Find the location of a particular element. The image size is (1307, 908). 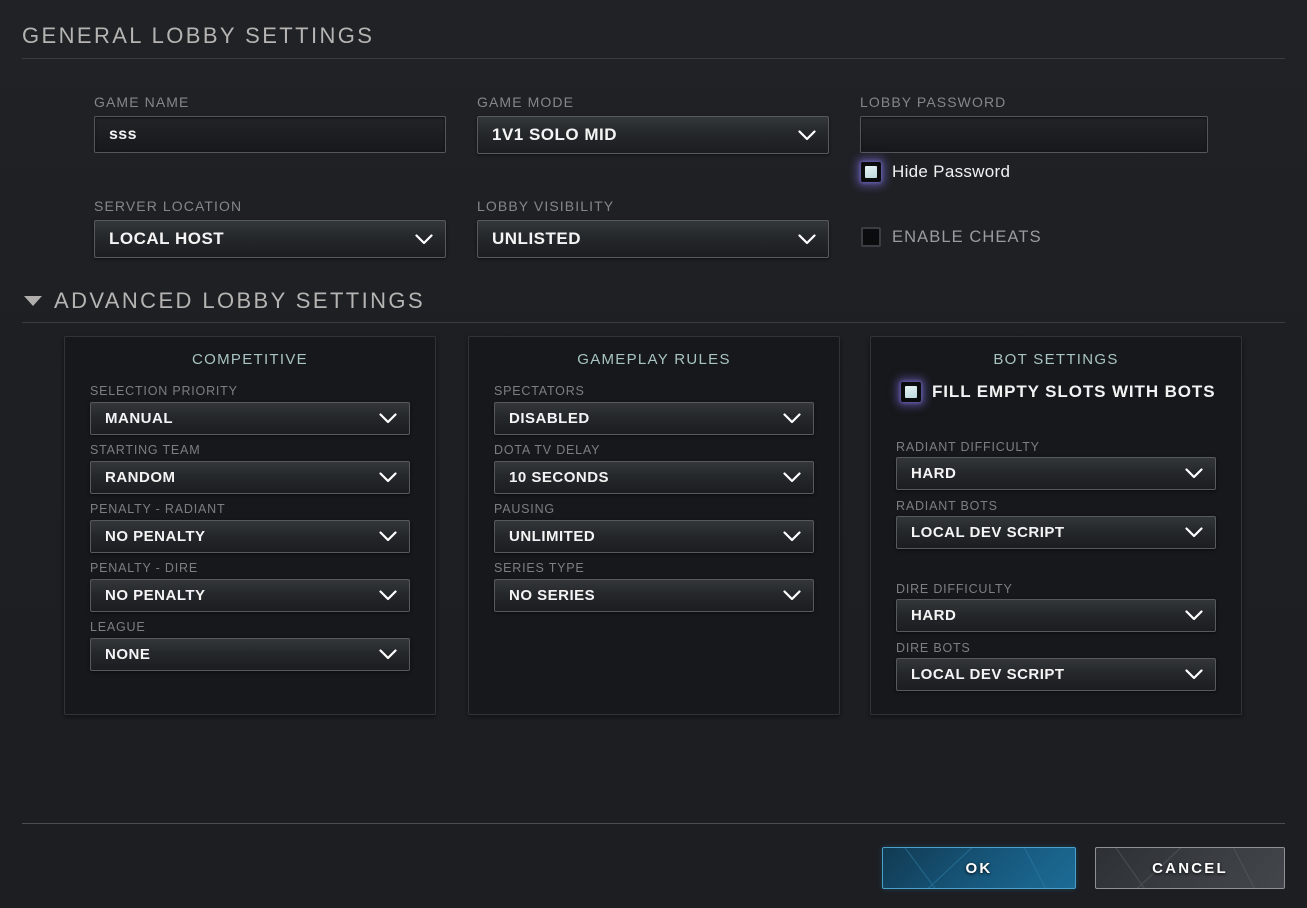

starting-team-value: RANDOM is located at coordinates (140, 477).